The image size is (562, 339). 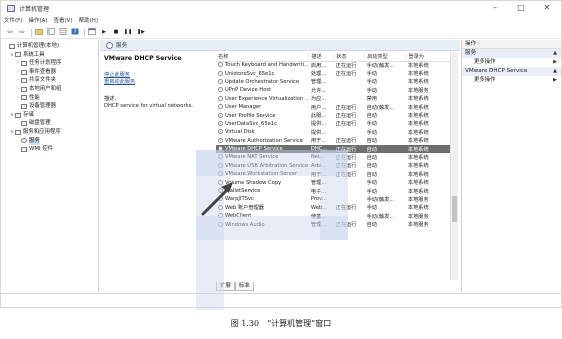 I want to click on column-header-description: 描述, so click(x=321, y=57).